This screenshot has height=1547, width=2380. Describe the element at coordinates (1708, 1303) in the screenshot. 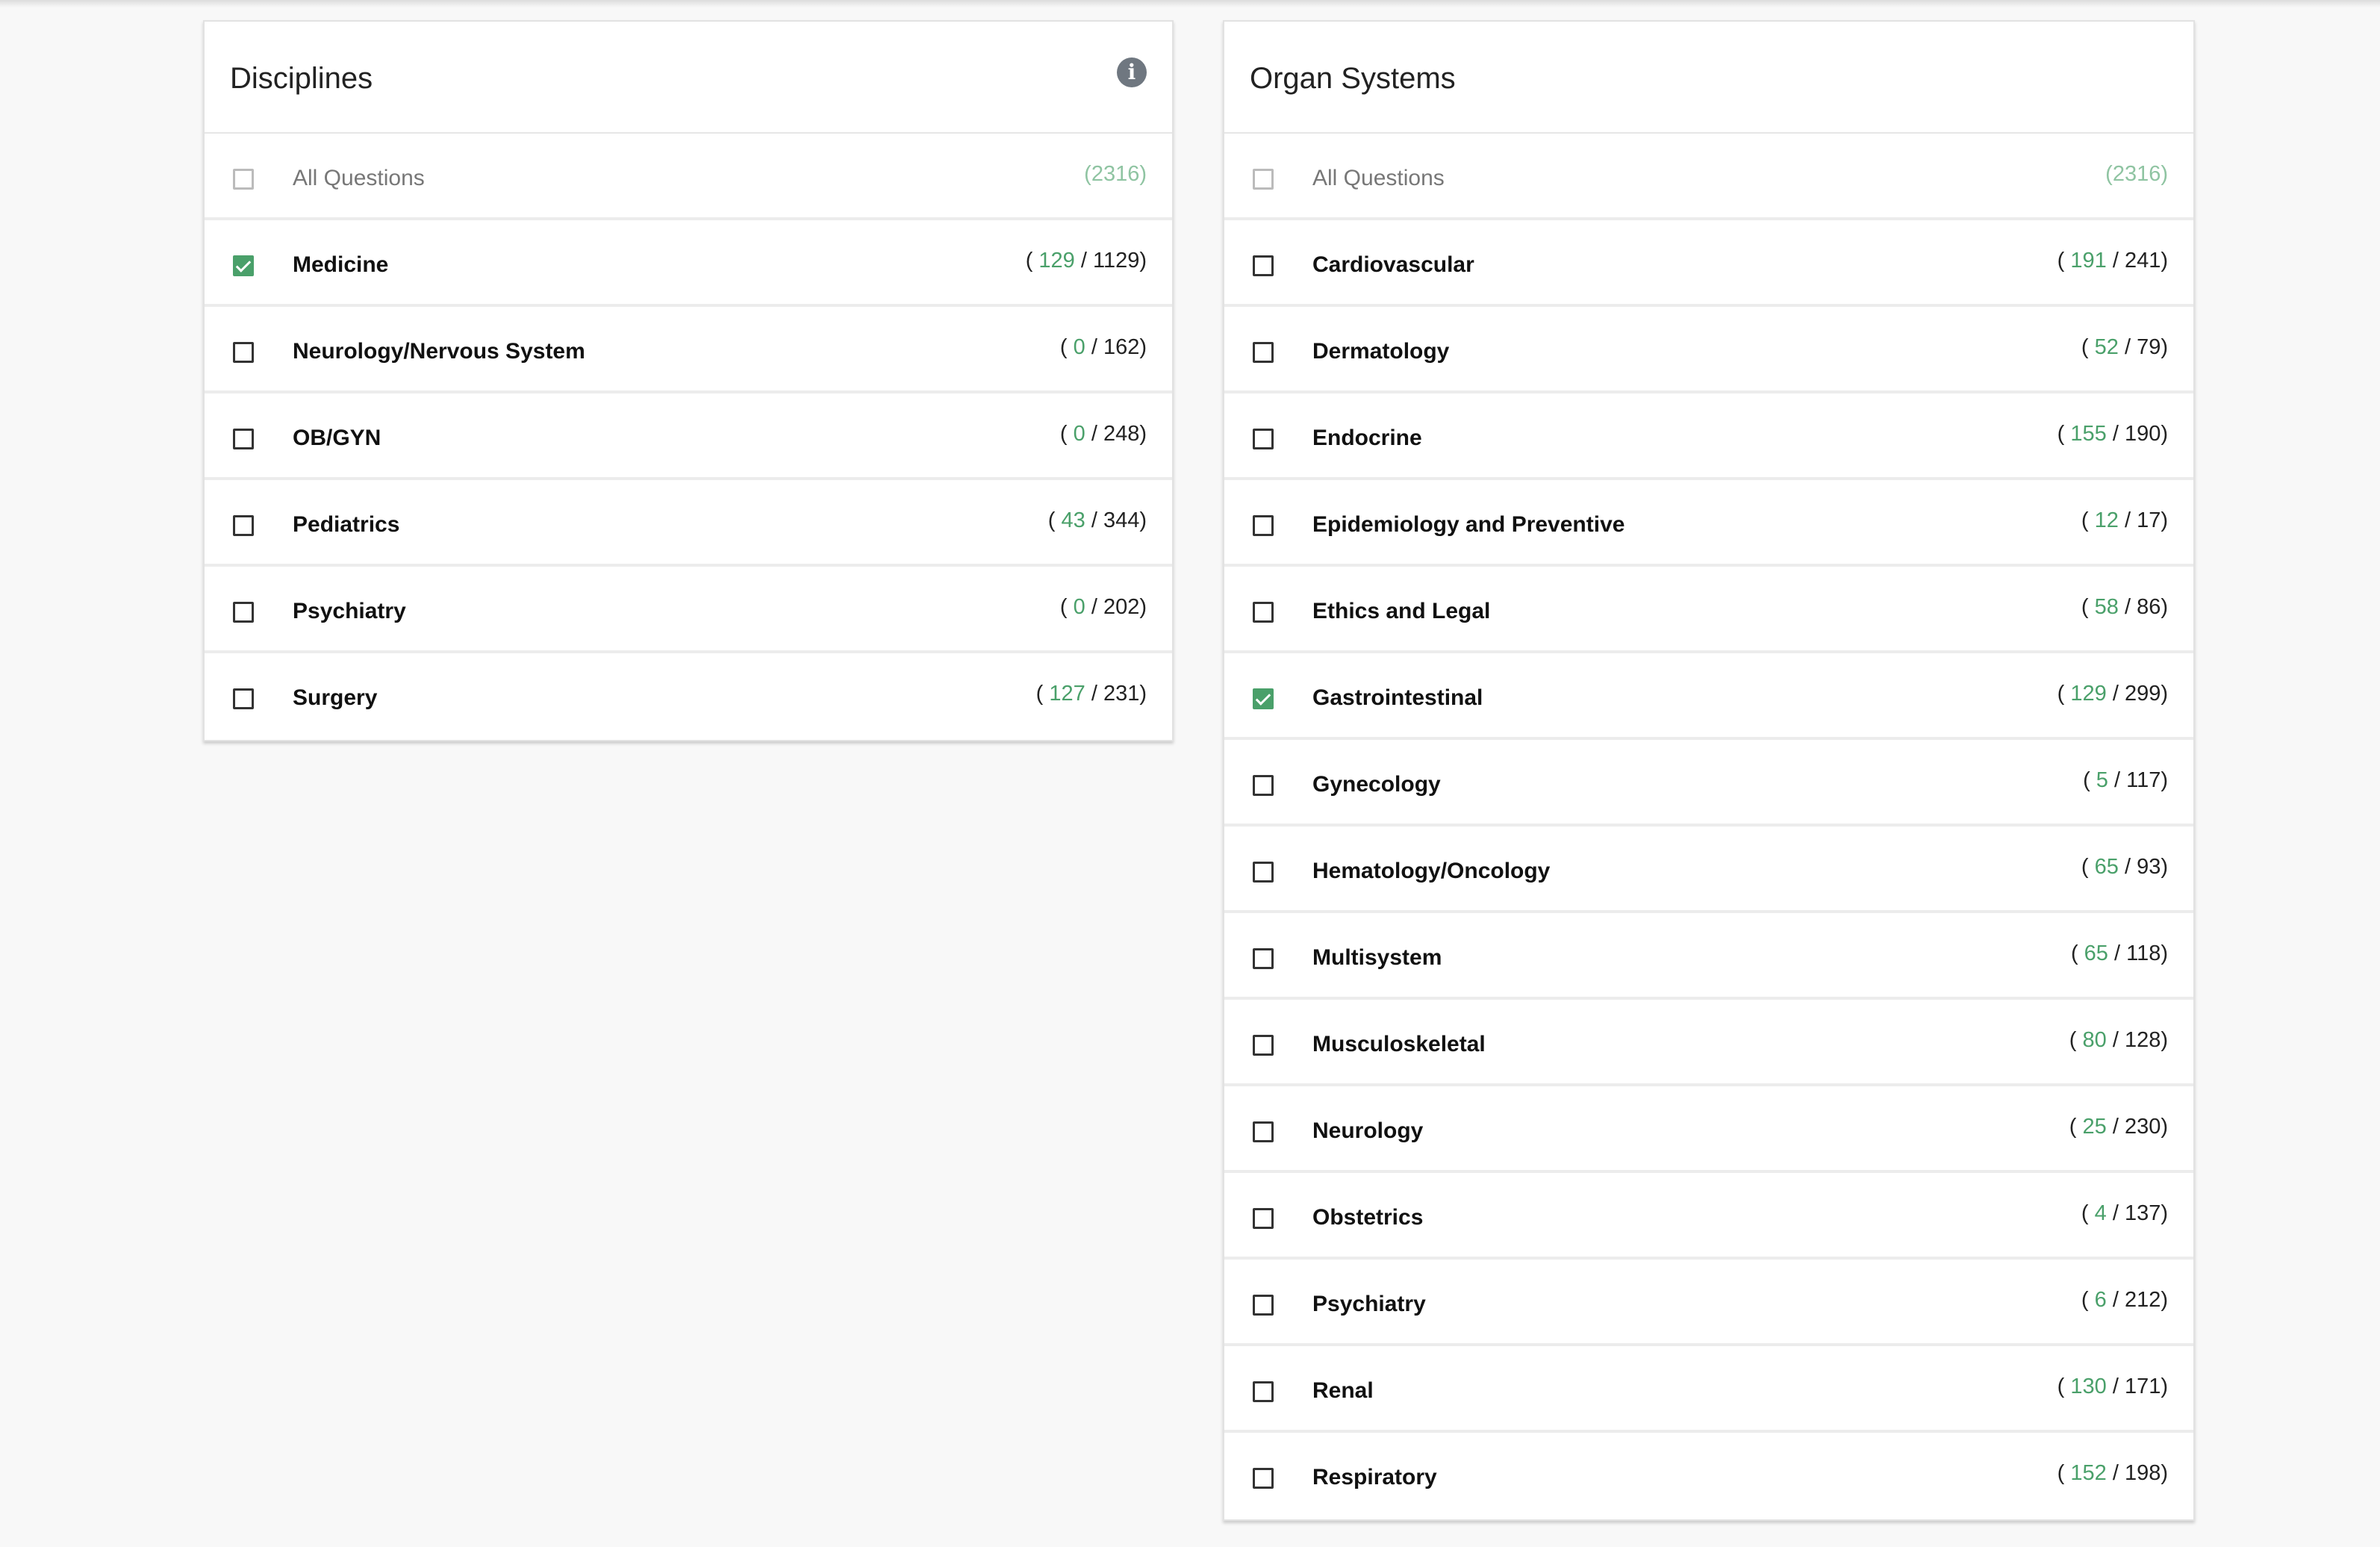

I see `organ-system-row-psychiatry: Psychiatry ( 6 / 212)` at that location.